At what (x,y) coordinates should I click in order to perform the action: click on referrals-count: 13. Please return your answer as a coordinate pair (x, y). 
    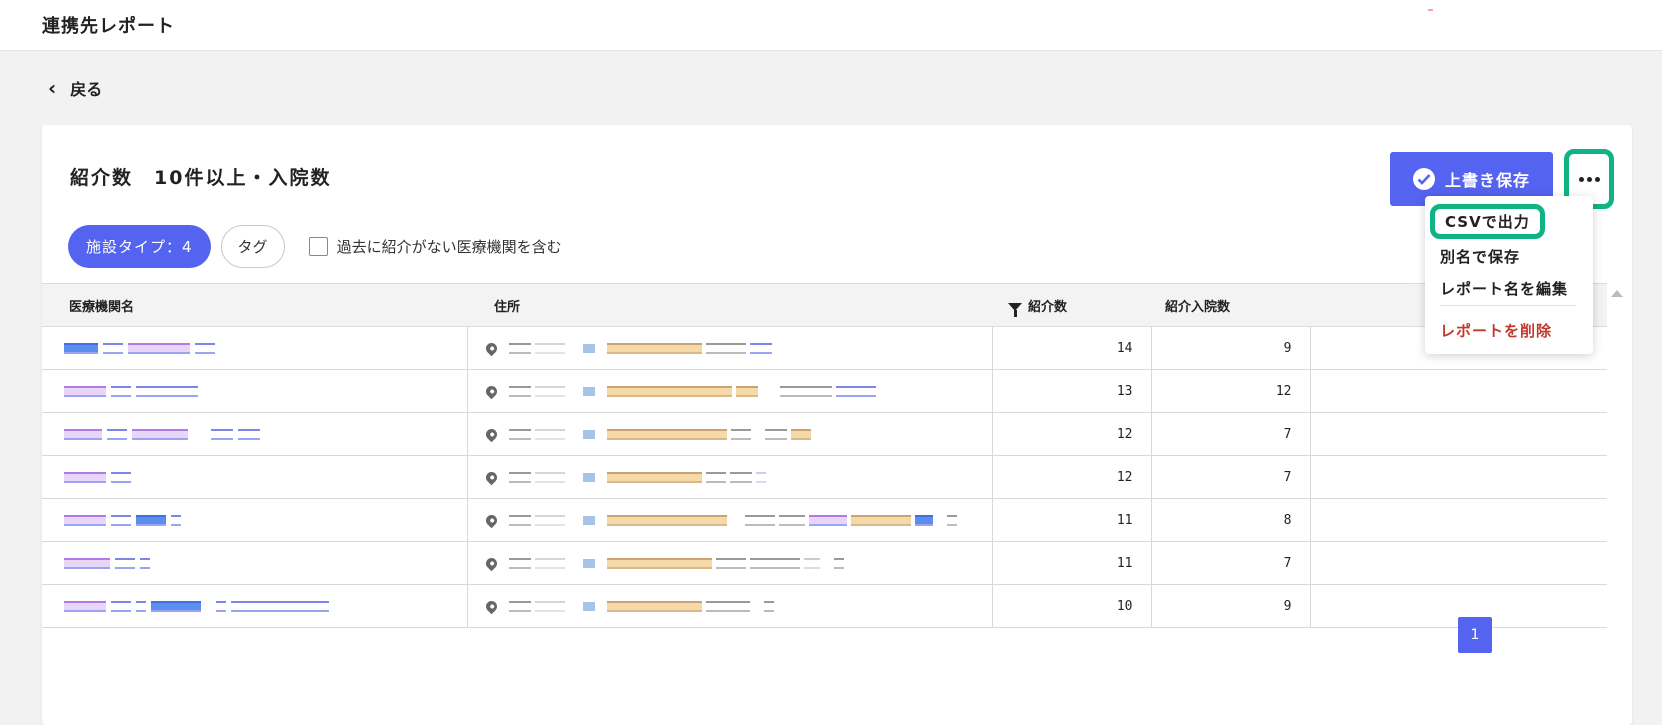
    Looking at the image, I should click on (1071, 391).